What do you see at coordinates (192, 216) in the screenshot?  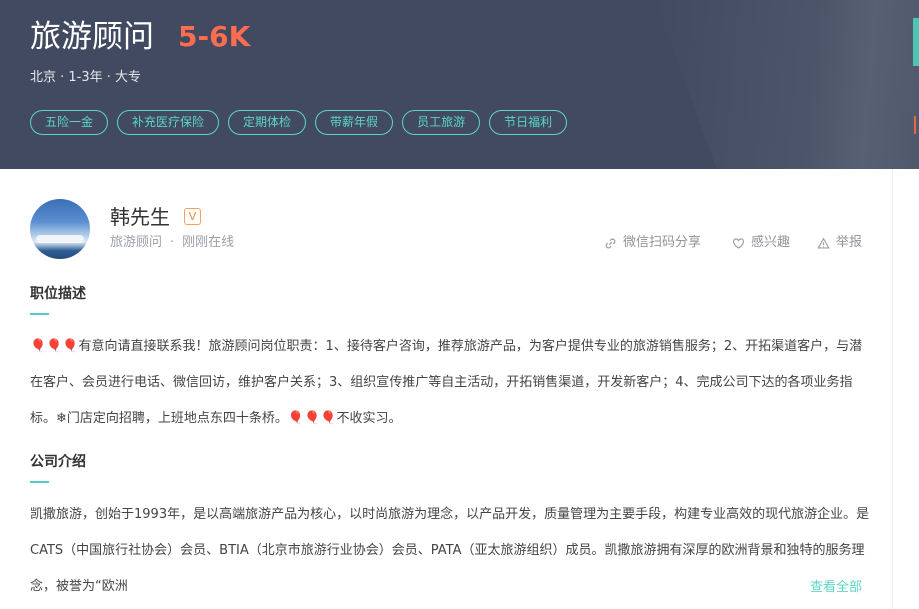 I see `verified-badge-icon: V` at bounding box center [192, 216].